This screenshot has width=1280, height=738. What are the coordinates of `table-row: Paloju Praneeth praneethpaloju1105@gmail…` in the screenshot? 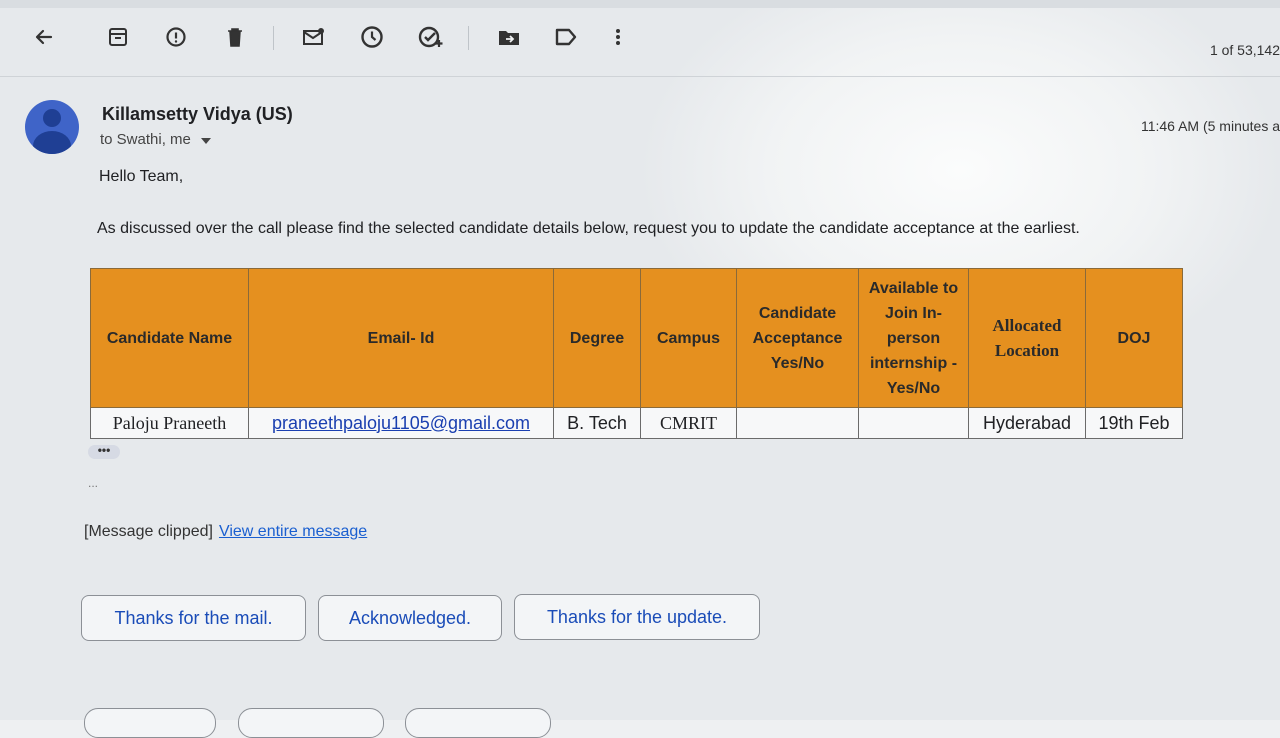 It's located at (636, 423).